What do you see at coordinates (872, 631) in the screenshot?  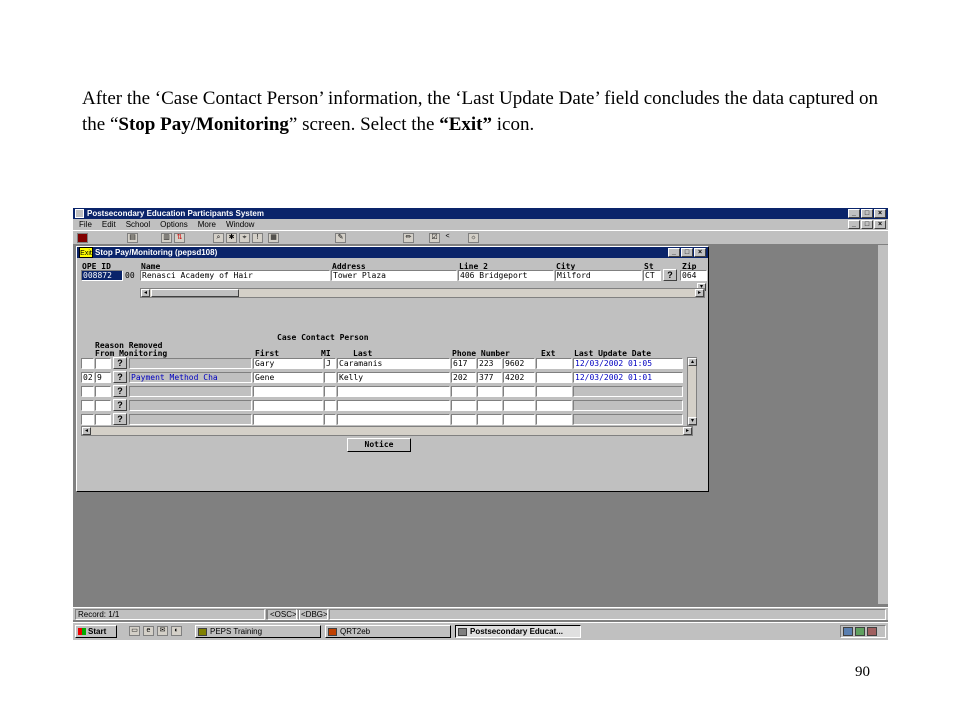 I see `volume-icon` at bounding box center [872, 631].